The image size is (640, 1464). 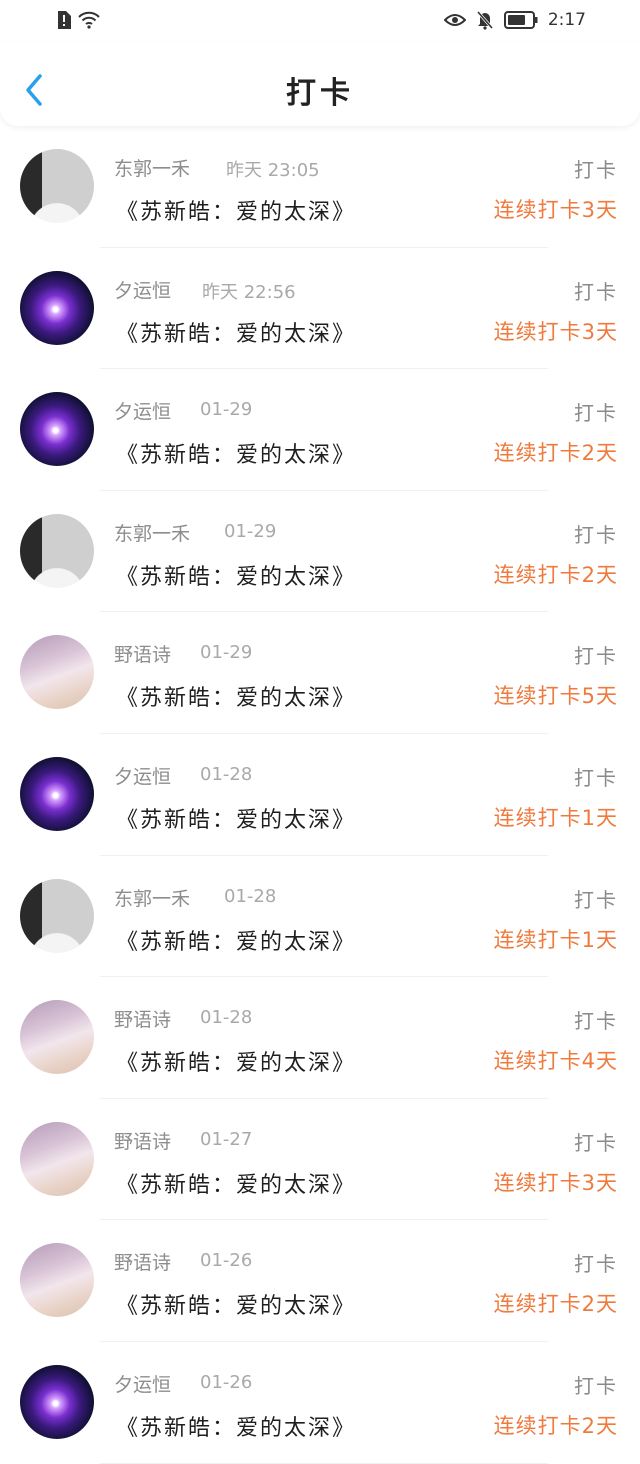 I want to click on checkin-time: 昨天 23:05, so click(x=273, y=170).